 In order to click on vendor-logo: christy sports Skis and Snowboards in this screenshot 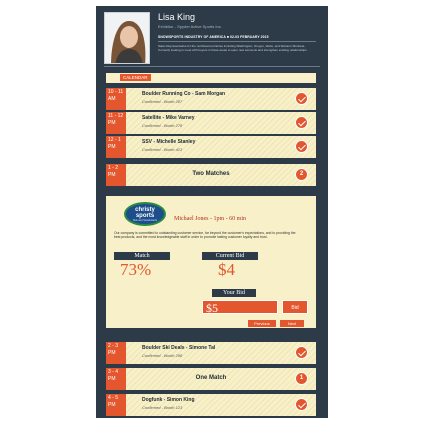, I will do `click(145, 214)`.